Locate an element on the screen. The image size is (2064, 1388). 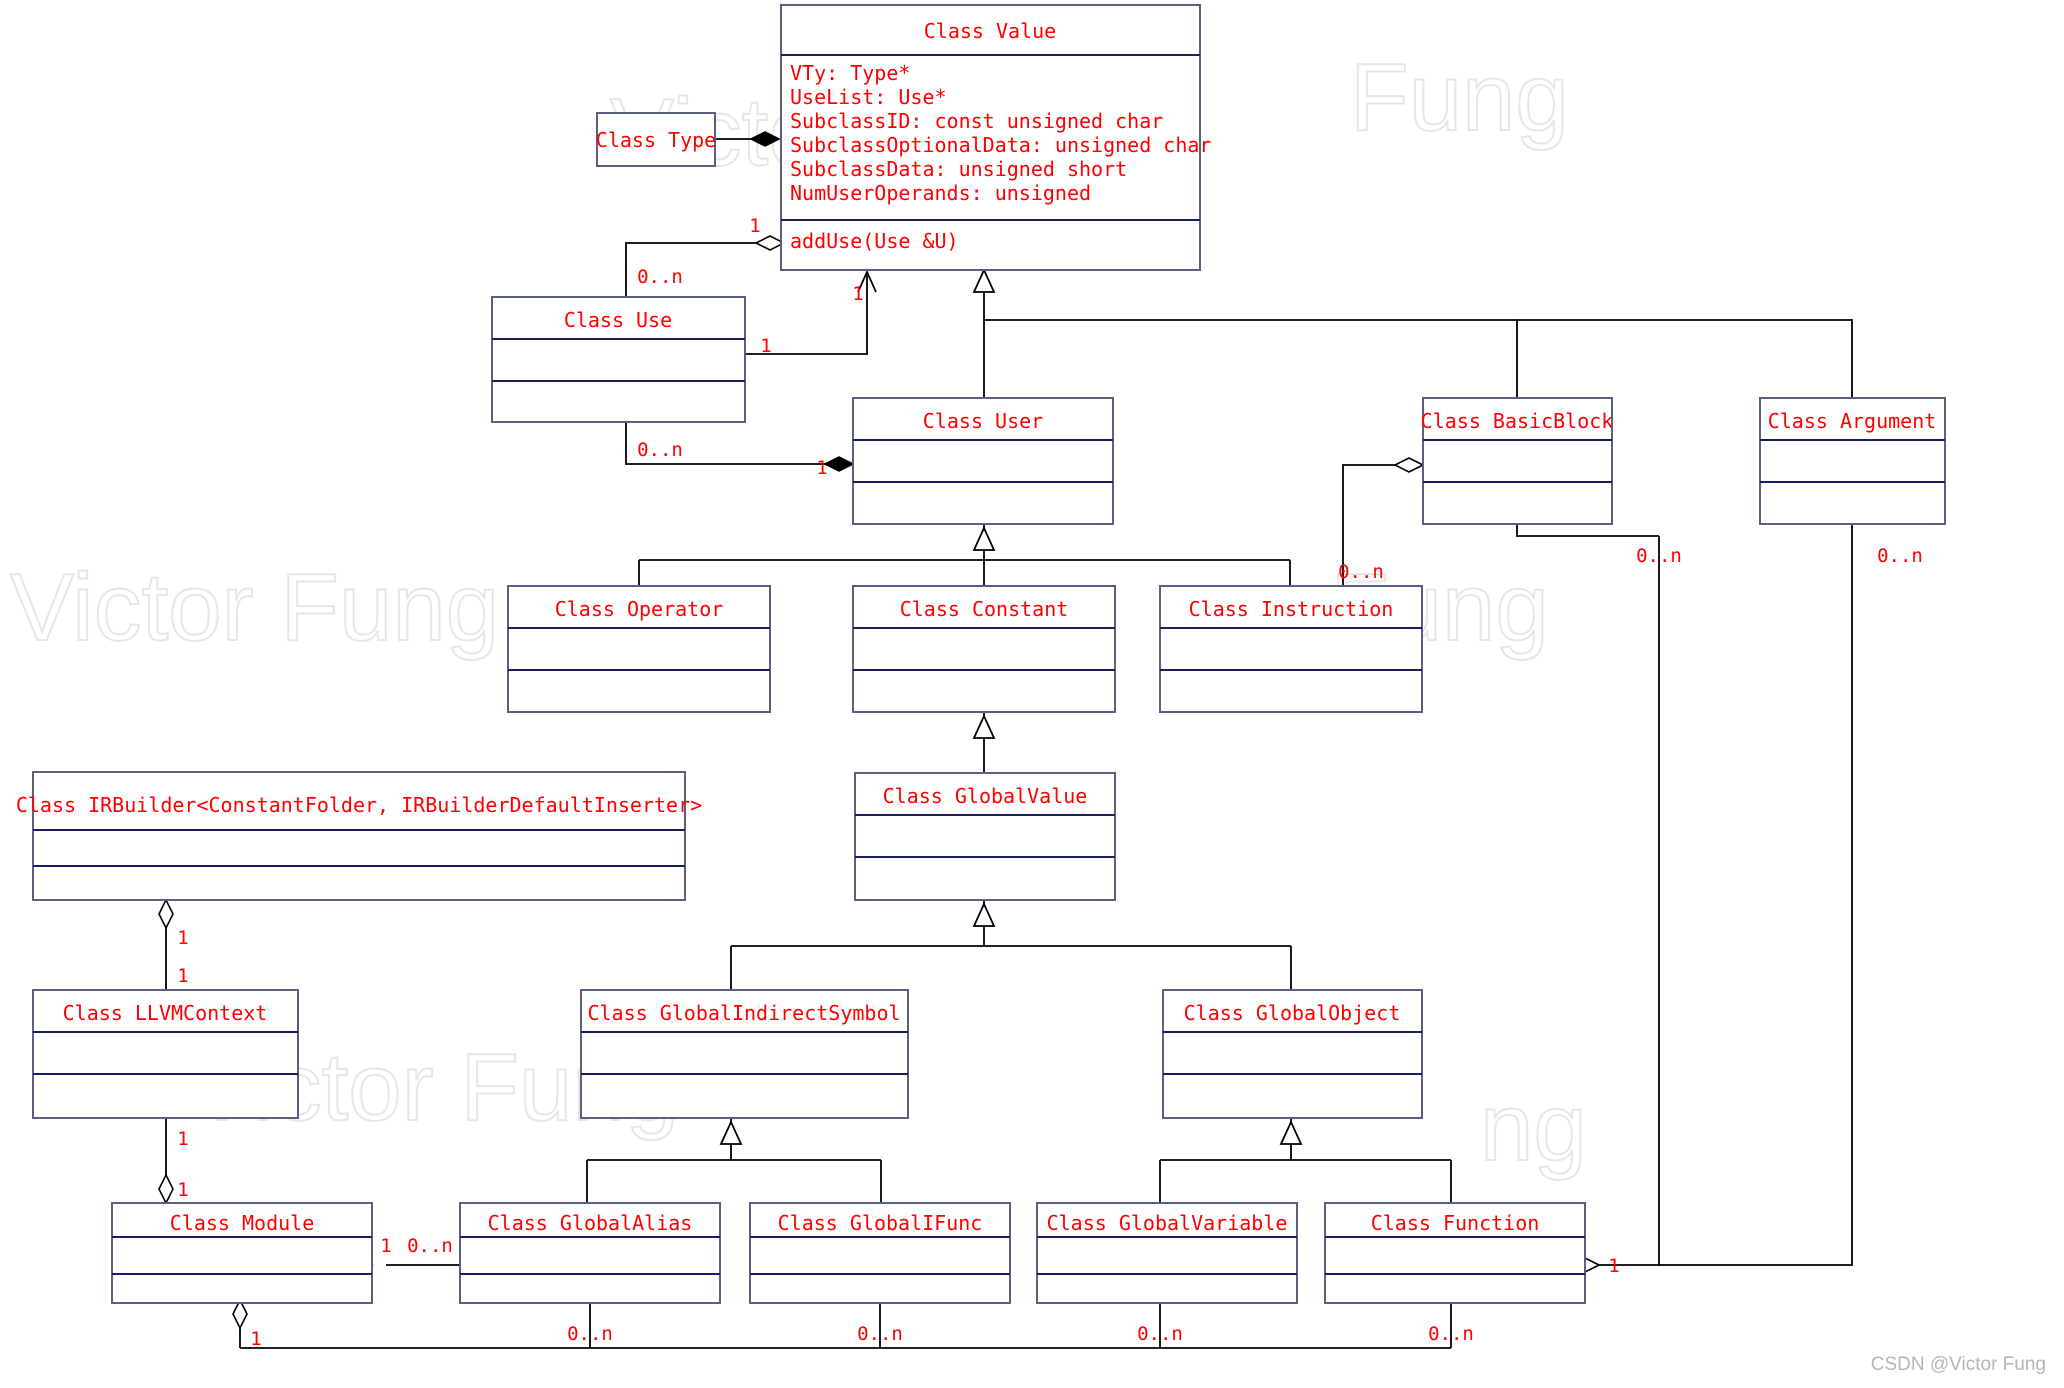
svg-text: Victor Fung is located at coordinates (254, 607).